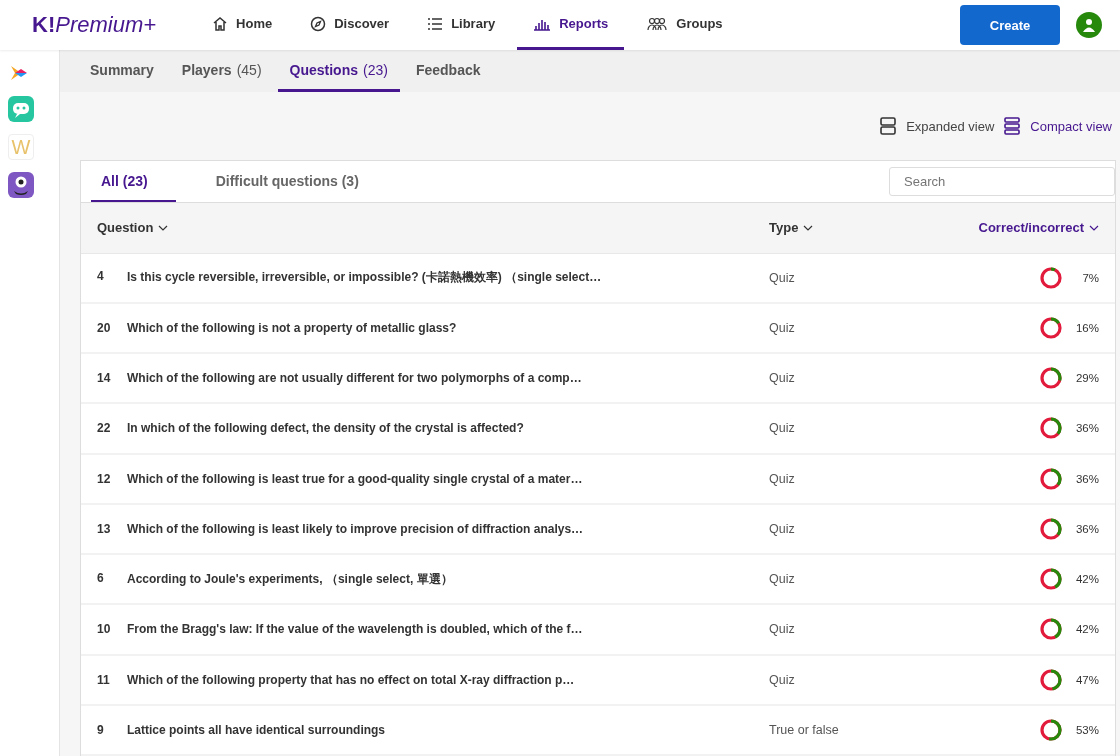 The width and height of the screenshot is (1120, 756). What do you see at coordinates (220, 23) in the screenshot?
I see `home-icon` at bounding box center [220, 23].